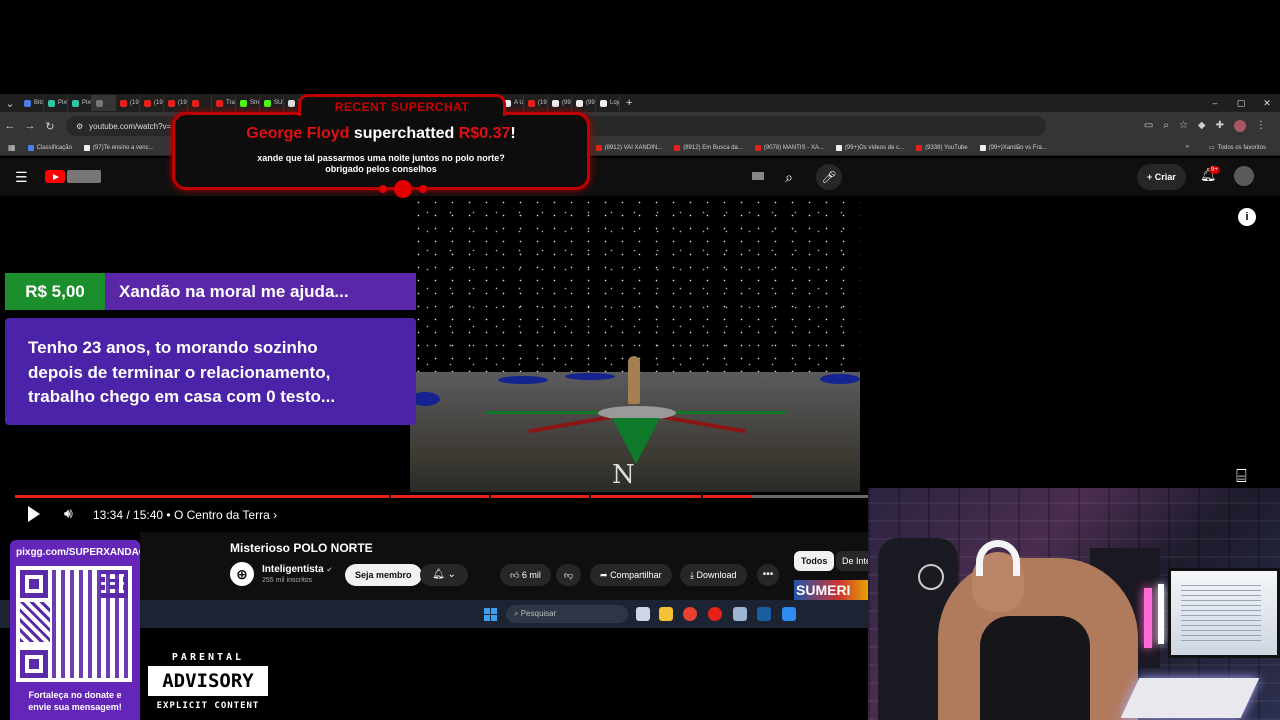 Image resolution: width=1280 pixels, height=720 pixels. What do you see at coordinates (79, 126) in the screenshot?
I see `site-info-icon: ⚙` at bounding box center [79, 126].